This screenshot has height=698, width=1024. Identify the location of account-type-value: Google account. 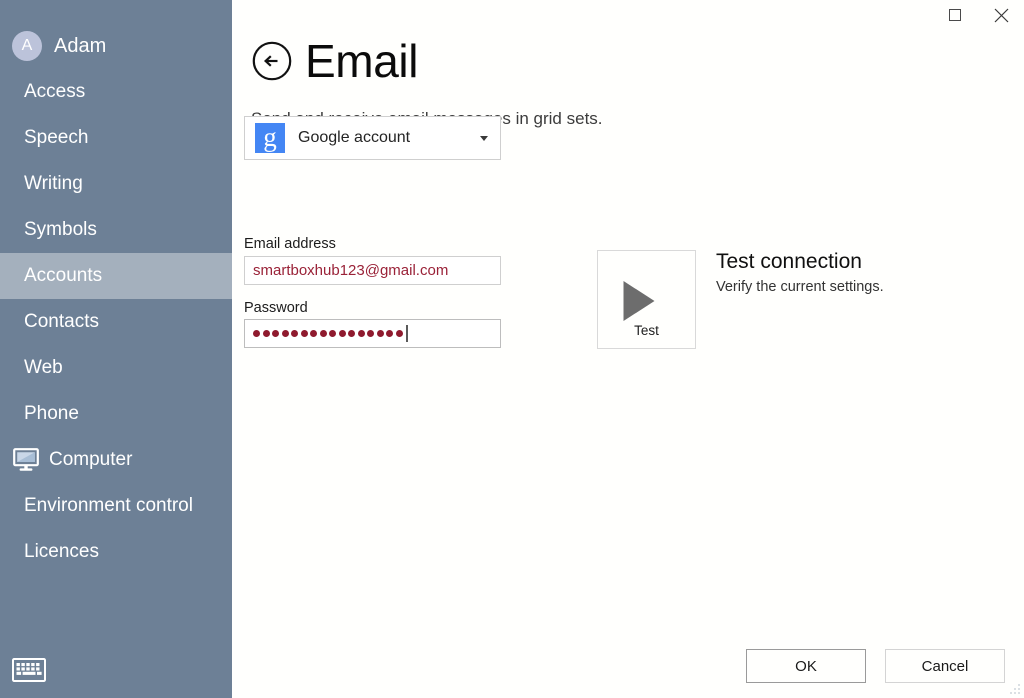
(354, 137).